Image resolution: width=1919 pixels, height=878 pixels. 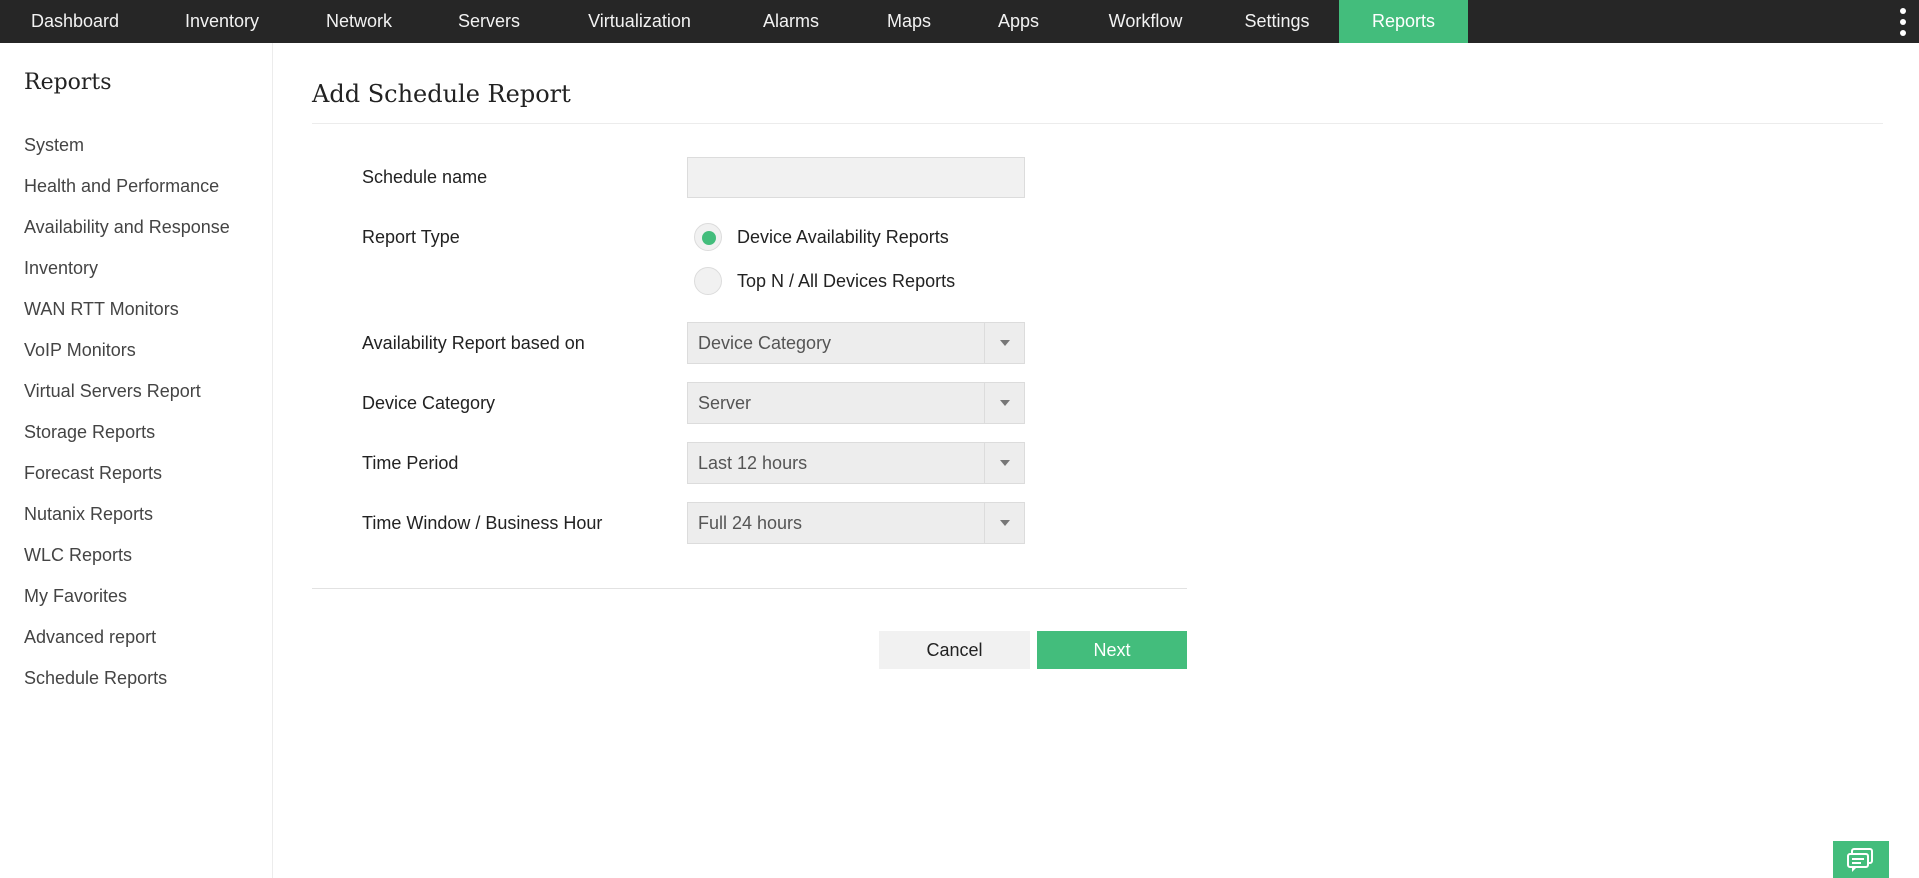 What do you see at coordinates (750, 523) in the screenshot?
I see `time-window-value: Full 24 hours` at bounding box center [750, 523].